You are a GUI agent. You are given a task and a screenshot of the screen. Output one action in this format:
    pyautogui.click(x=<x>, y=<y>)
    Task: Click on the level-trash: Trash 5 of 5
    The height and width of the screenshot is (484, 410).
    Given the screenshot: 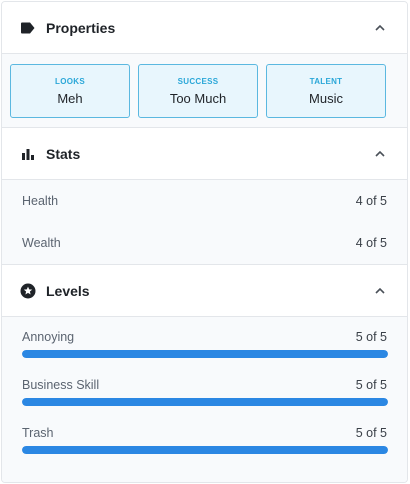 What is the action you would take?
    pyautogui.click(x=205, y=439)
    